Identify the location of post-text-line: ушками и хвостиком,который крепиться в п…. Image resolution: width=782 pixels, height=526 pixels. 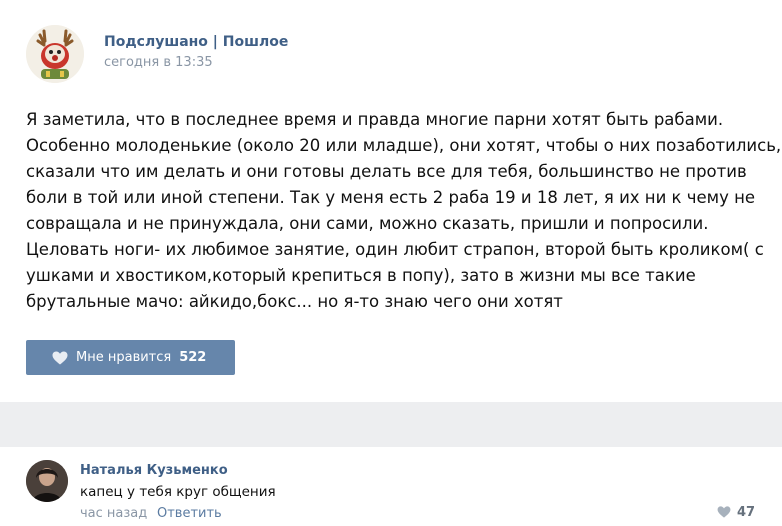
(361, 275).